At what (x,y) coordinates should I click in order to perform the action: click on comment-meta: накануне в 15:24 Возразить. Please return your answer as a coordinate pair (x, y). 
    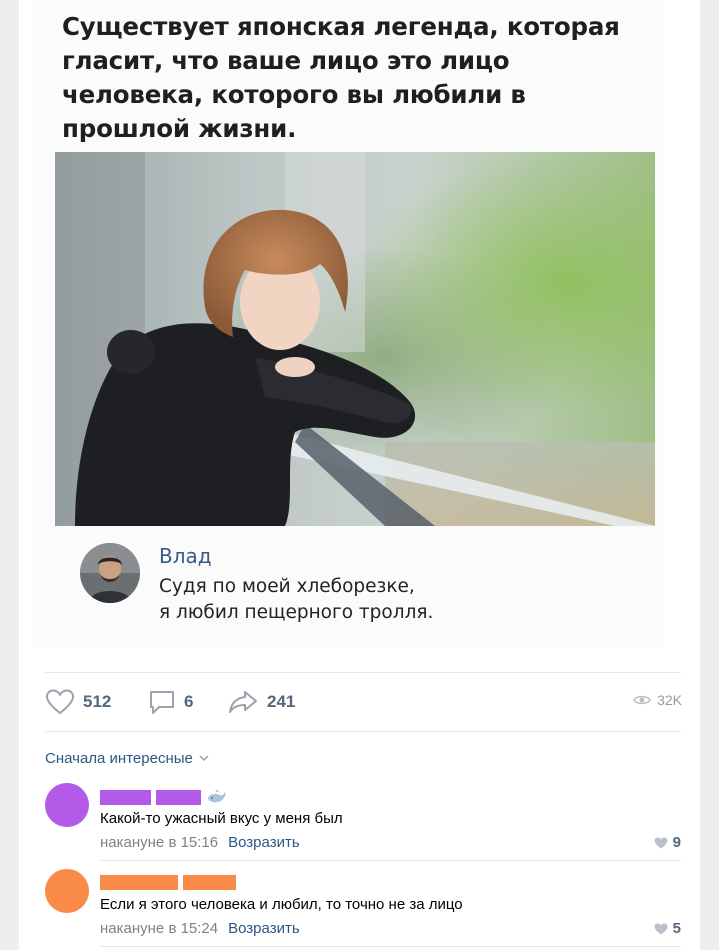
    Looking at the image, I should click on (200, 928).